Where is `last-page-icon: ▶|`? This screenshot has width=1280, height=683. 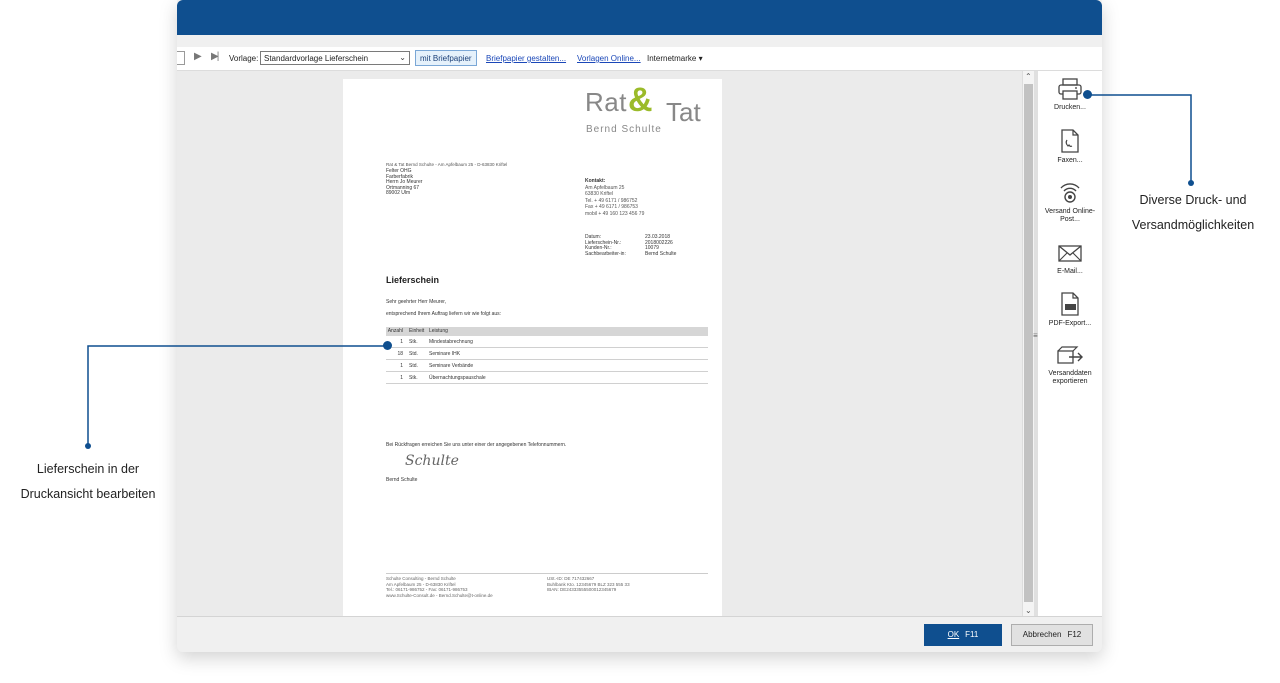 last-page-icon: ▶| is located at coordinates (215, 56).